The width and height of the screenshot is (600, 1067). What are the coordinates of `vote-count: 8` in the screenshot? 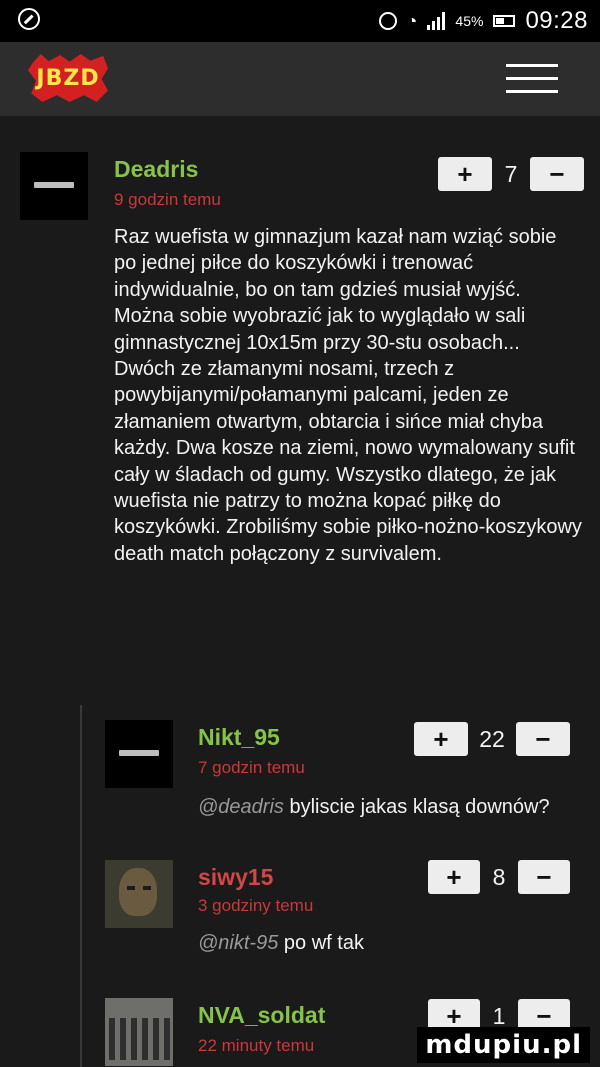 It's located at (499, 876).